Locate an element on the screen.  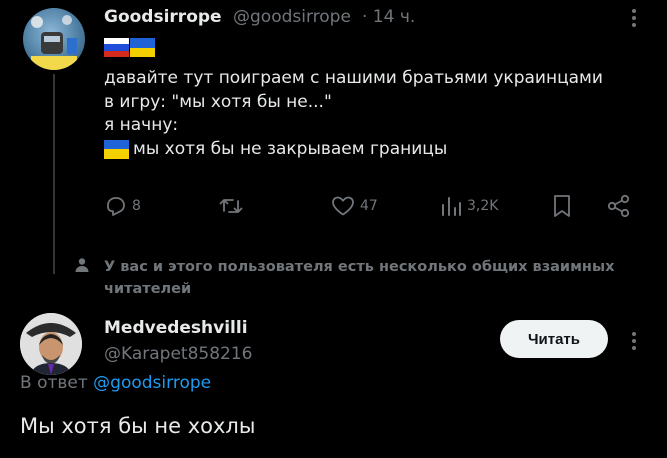
russia-flag-icon is located at coordinates (116, 47).